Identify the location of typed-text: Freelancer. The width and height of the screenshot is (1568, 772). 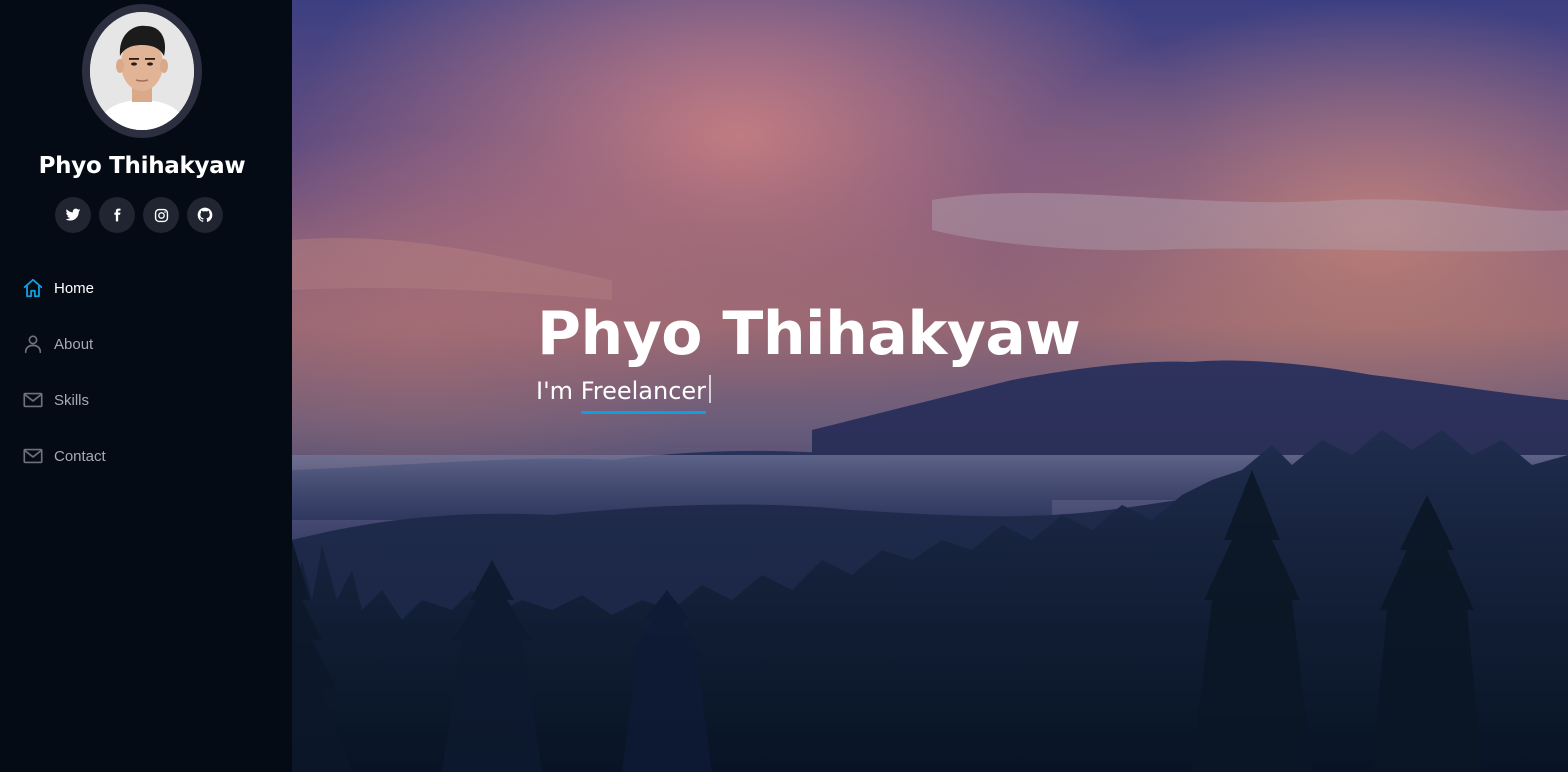
(643, 394).